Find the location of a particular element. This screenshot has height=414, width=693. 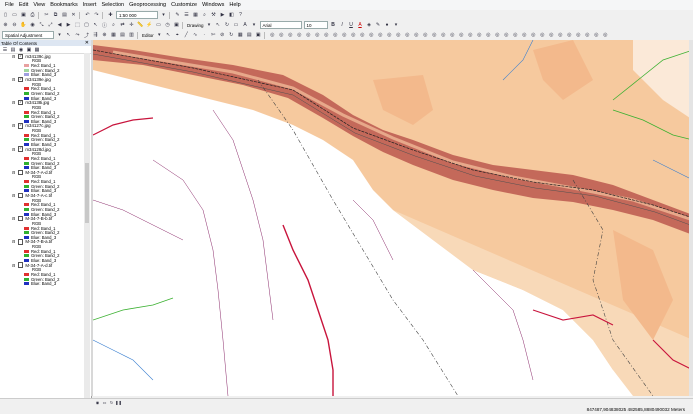

fixed-zoom-in-icon: ⤡ is located at coordinates (41, 25).